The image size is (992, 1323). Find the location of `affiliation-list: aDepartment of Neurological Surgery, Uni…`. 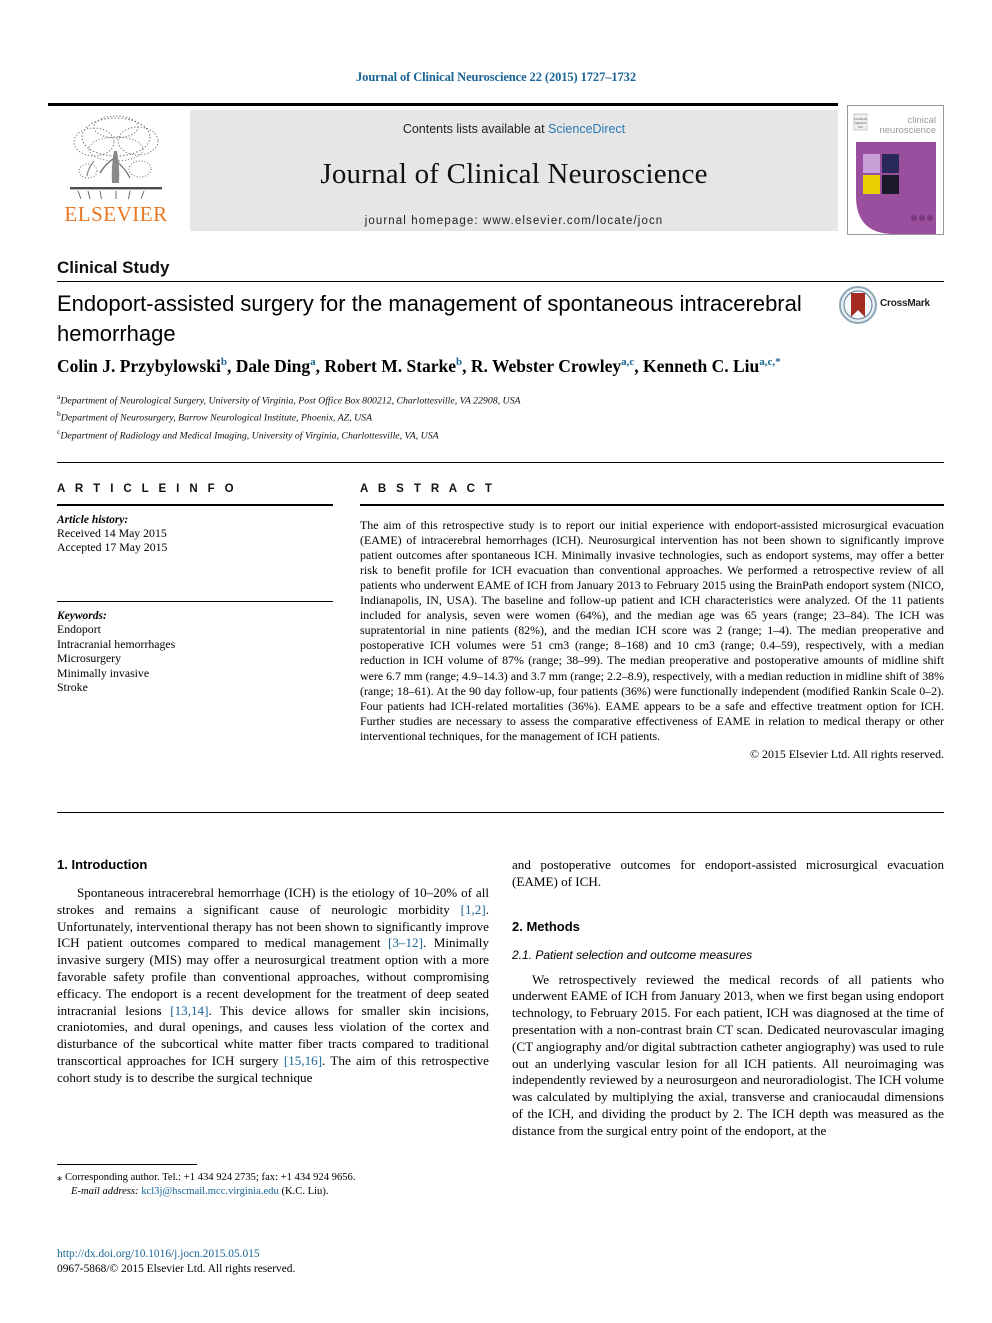

affiliation-list: aDepartment of Neurological Surgery, Uni… is located at coordinates (497, 416).